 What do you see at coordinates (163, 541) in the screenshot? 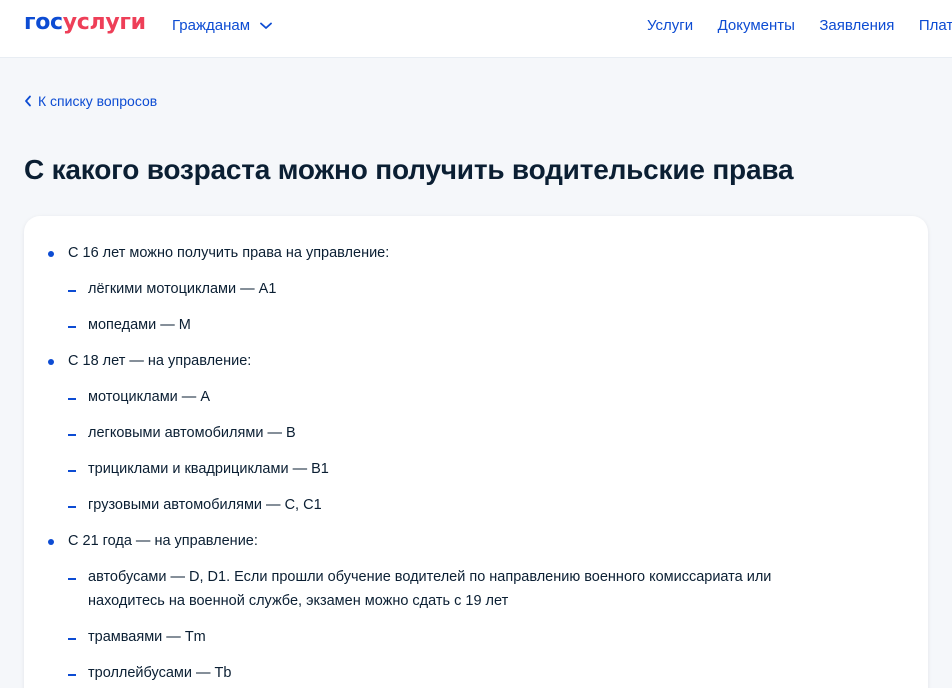
I see `group-heading: С 21 года — на управление:` at bounding box center [163, 541].